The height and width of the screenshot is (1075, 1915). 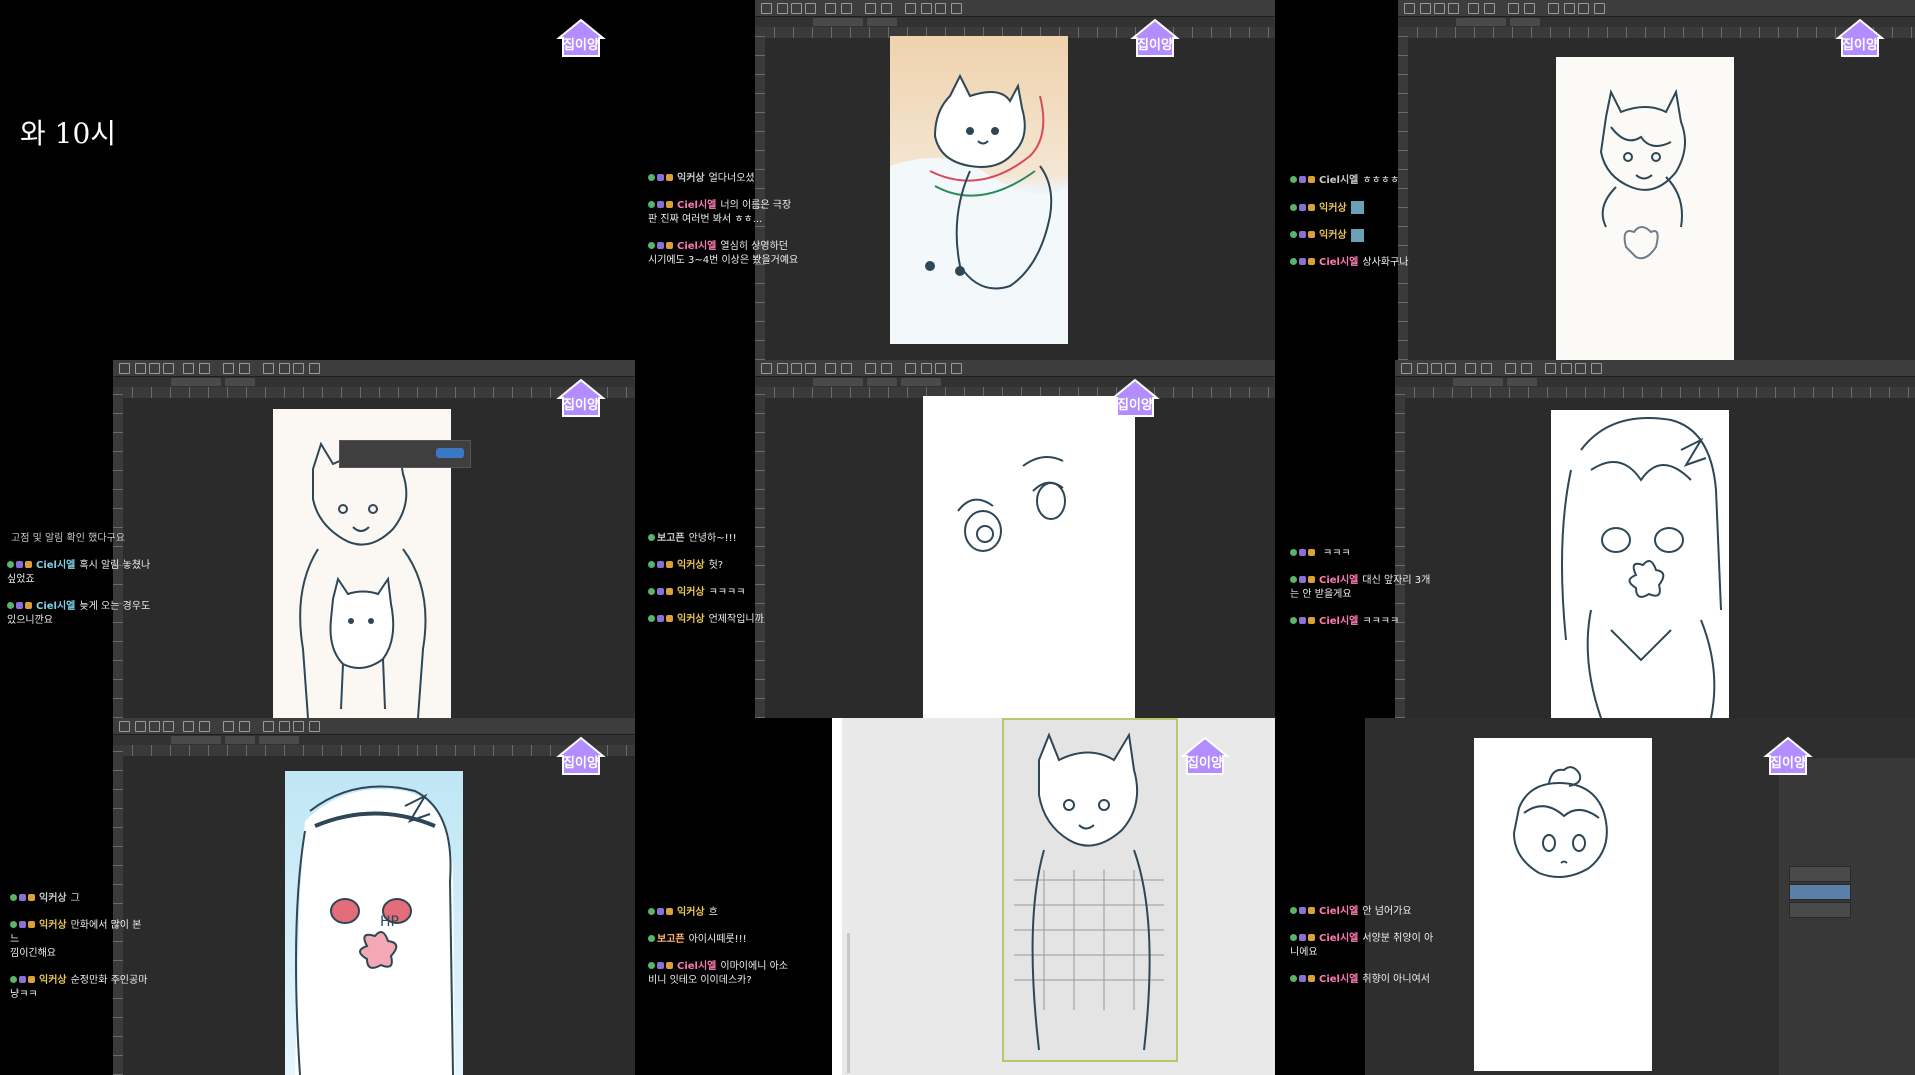 I want to click on app-window: 집이양, so click(x=1053, y=896).